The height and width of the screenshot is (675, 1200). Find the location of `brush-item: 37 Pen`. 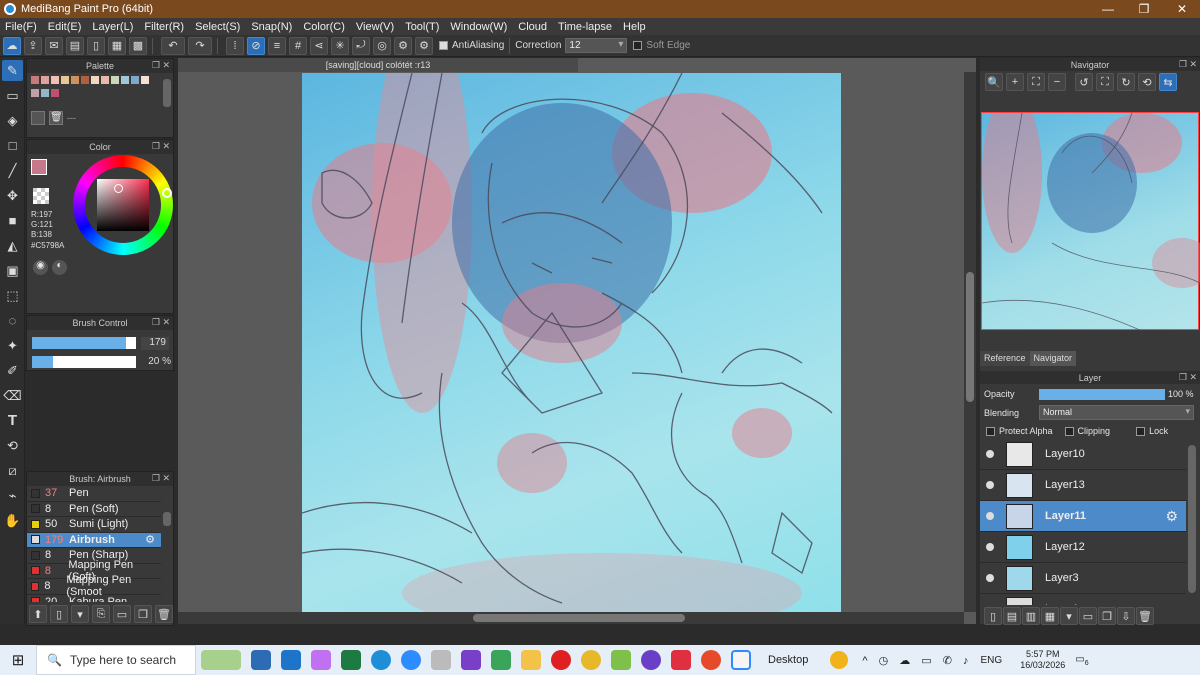

brush-item: 37 Pen is located at coordinates (94, 494).